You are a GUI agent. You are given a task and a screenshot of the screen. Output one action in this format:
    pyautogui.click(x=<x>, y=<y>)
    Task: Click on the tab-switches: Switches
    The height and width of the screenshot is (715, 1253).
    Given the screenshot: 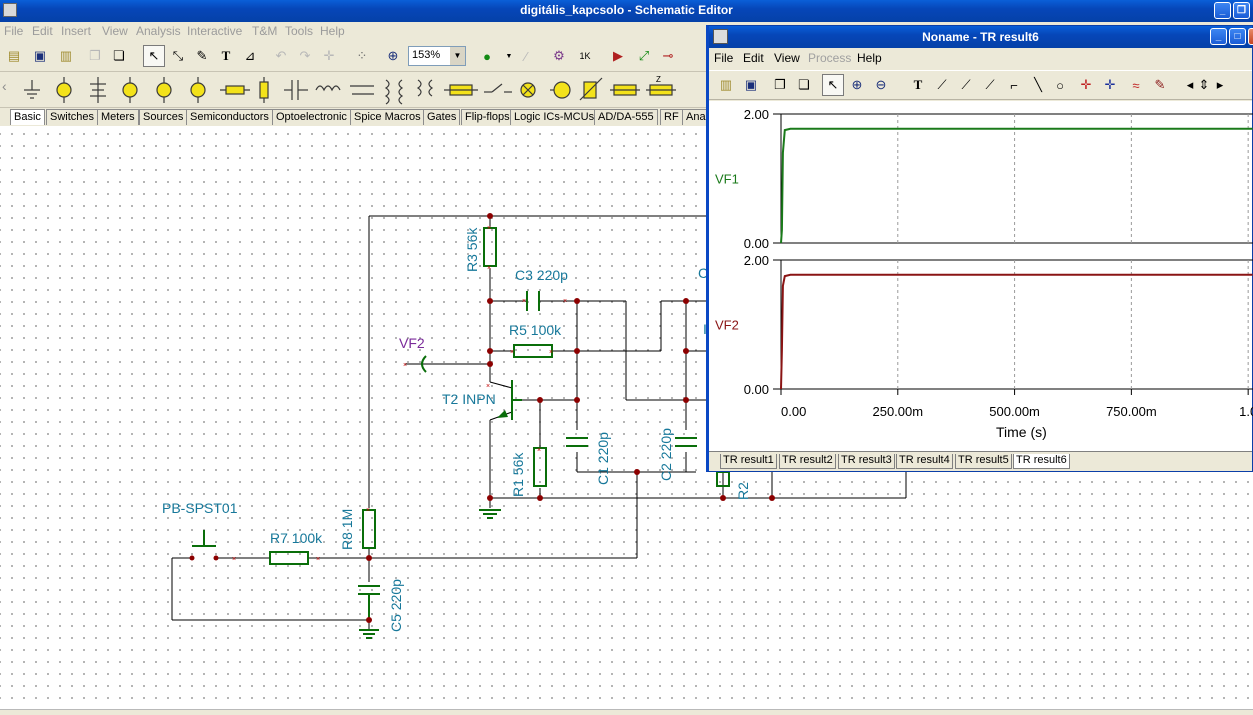 What is the action you would take?
    pyautogui.click(x=72, y=117)
    